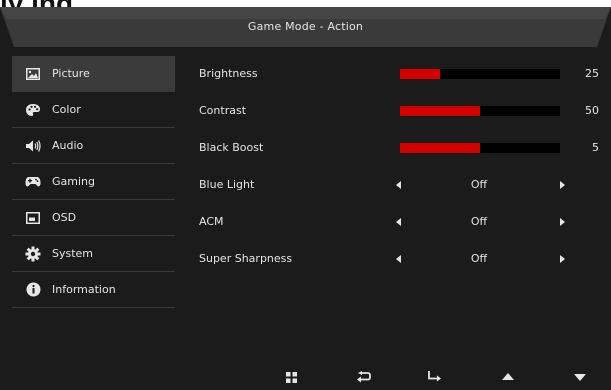 The image size is (611, 390). Describe the element at coordinates (479, 221) in the screenshot. I see `acm-value: Off` at that location.